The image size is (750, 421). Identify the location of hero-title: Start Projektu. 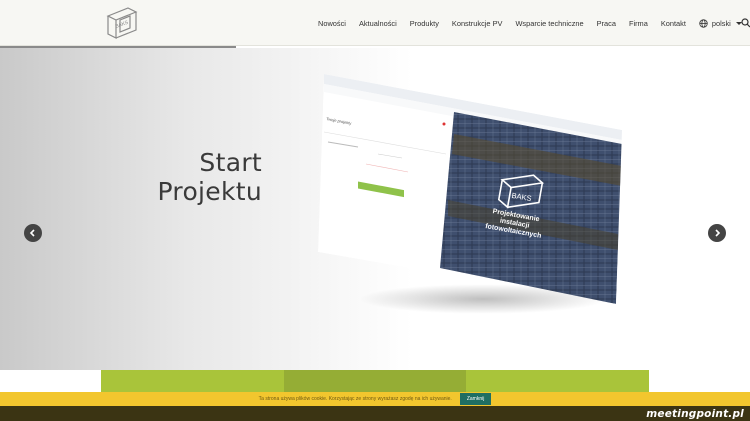
(209, 177).